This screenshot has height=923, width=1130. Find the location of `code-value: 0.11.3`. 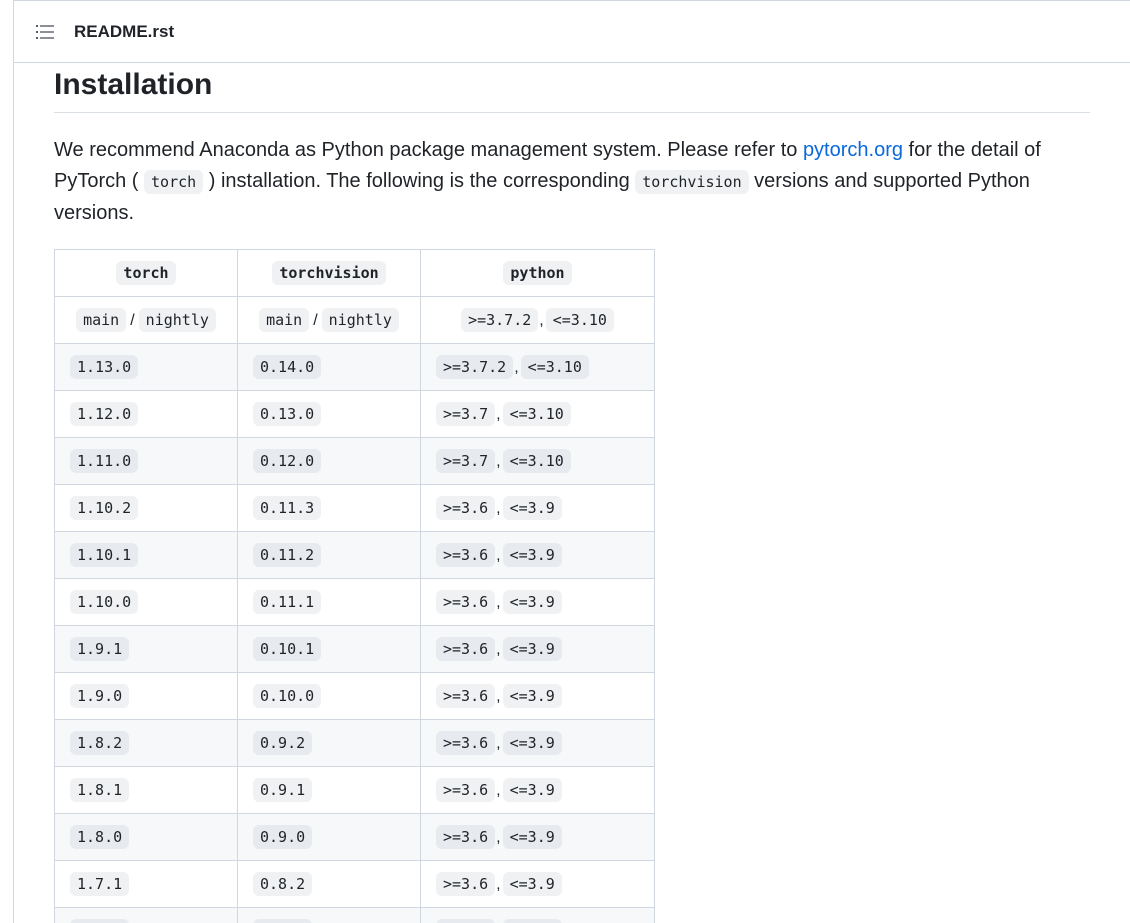

code-value: 0.11.3 is located at coordinates (287, 507).